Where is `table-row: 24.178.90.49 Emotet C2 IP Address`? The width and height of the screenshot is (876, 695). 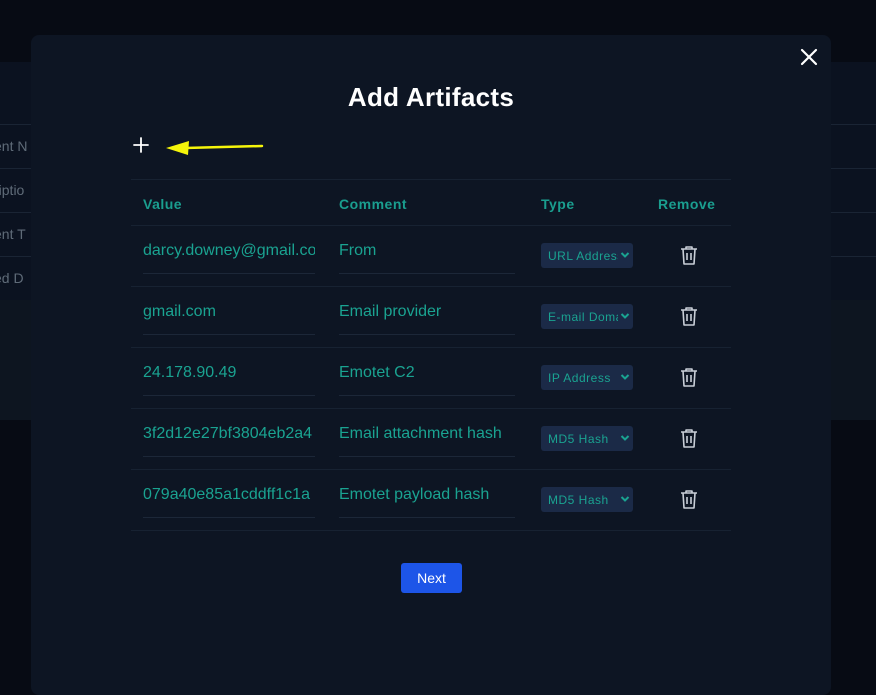
table-row: 24.178.90.49 Emotet C2 IP Address is located at coordinates (431, 378).